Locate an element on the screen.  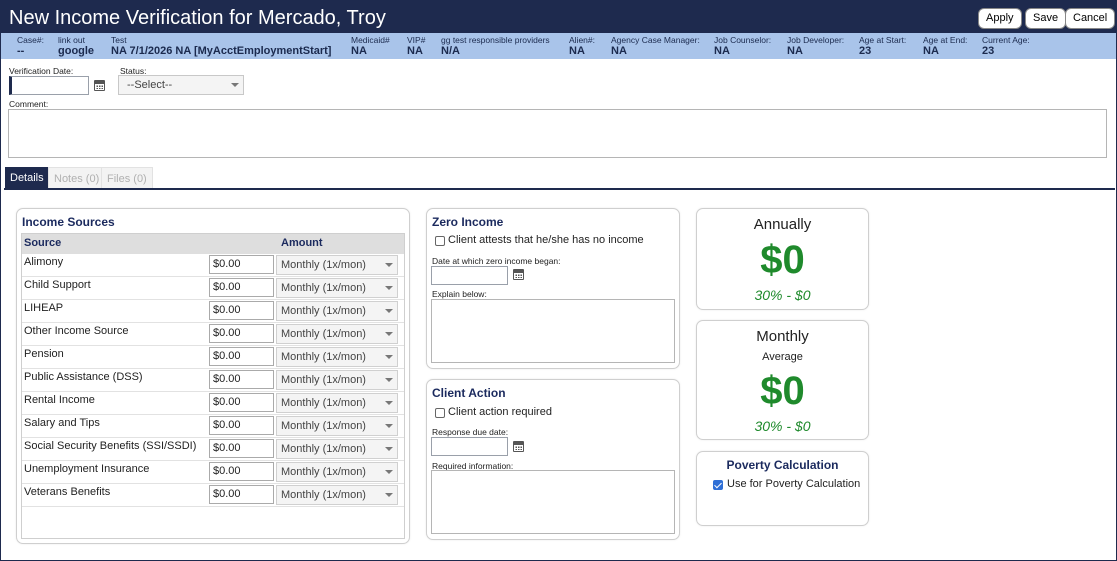
poverty-calculation-checkbox-label: Use for Poverty Calculation is located at coordinates (794, 484).